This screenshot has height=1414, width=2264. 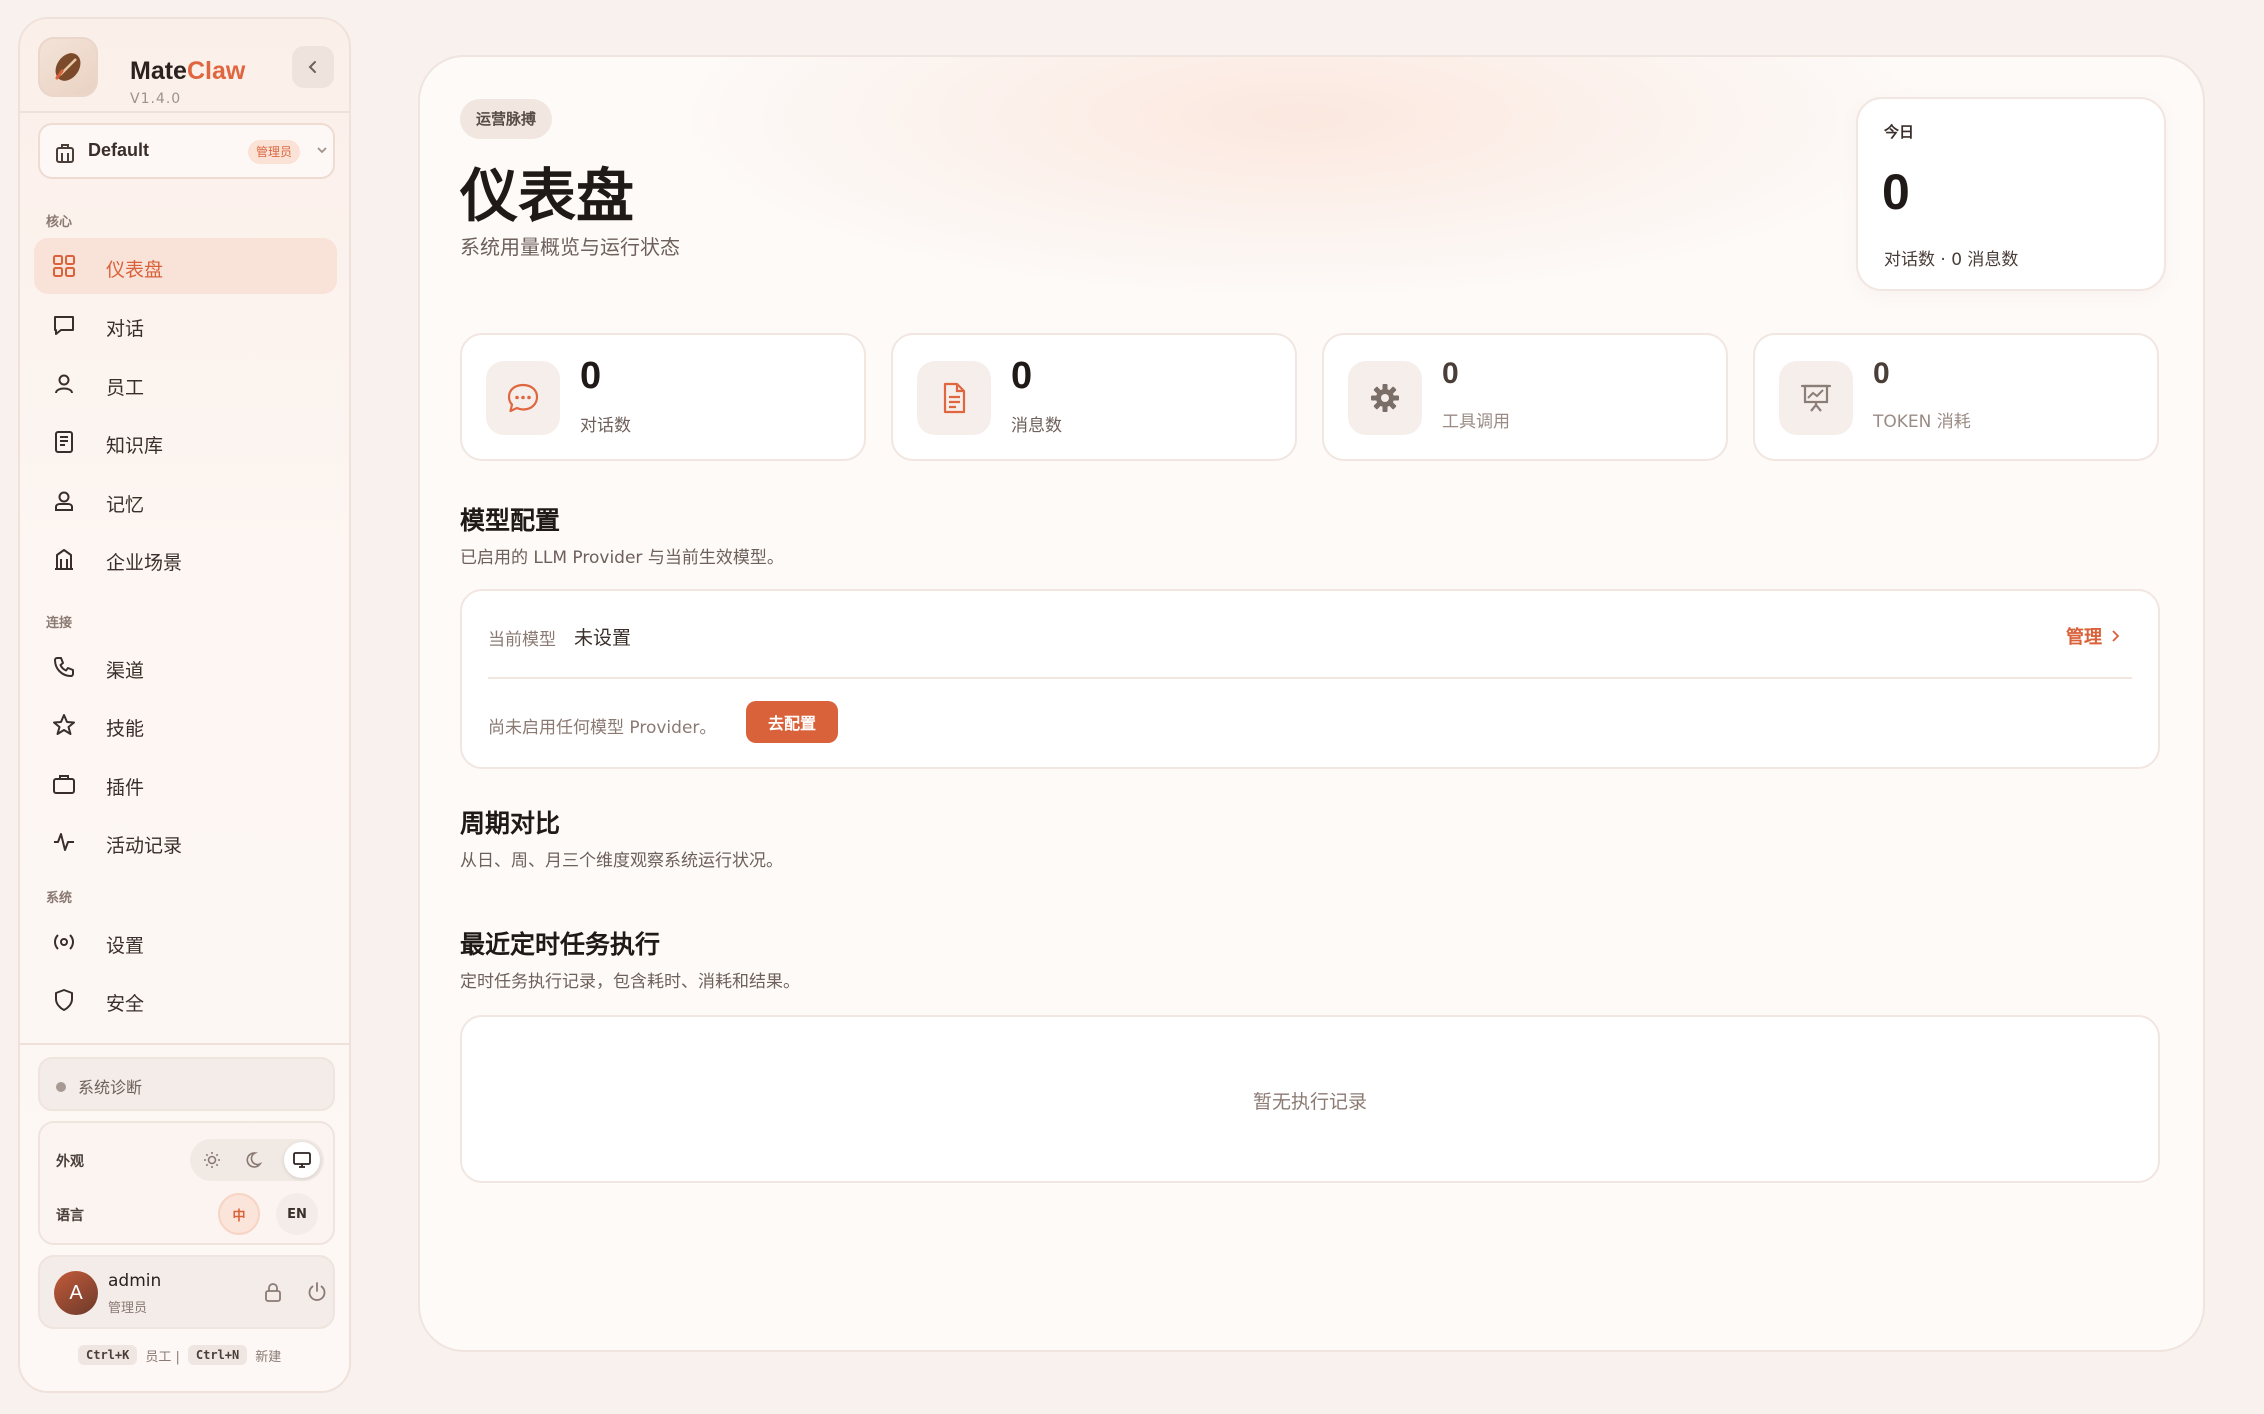 I want to click on book-icon, so click(x=64, y=442).